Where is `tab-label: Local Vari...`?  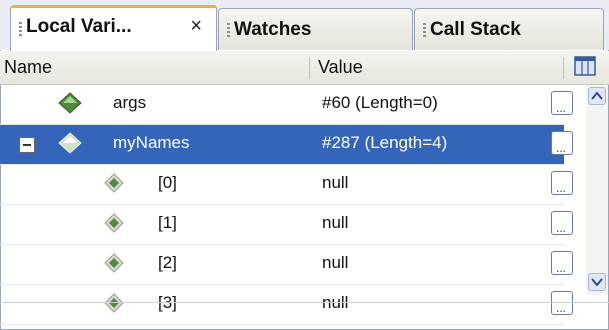
tab-label: Local Vari... is located at coordinates (79, 26).